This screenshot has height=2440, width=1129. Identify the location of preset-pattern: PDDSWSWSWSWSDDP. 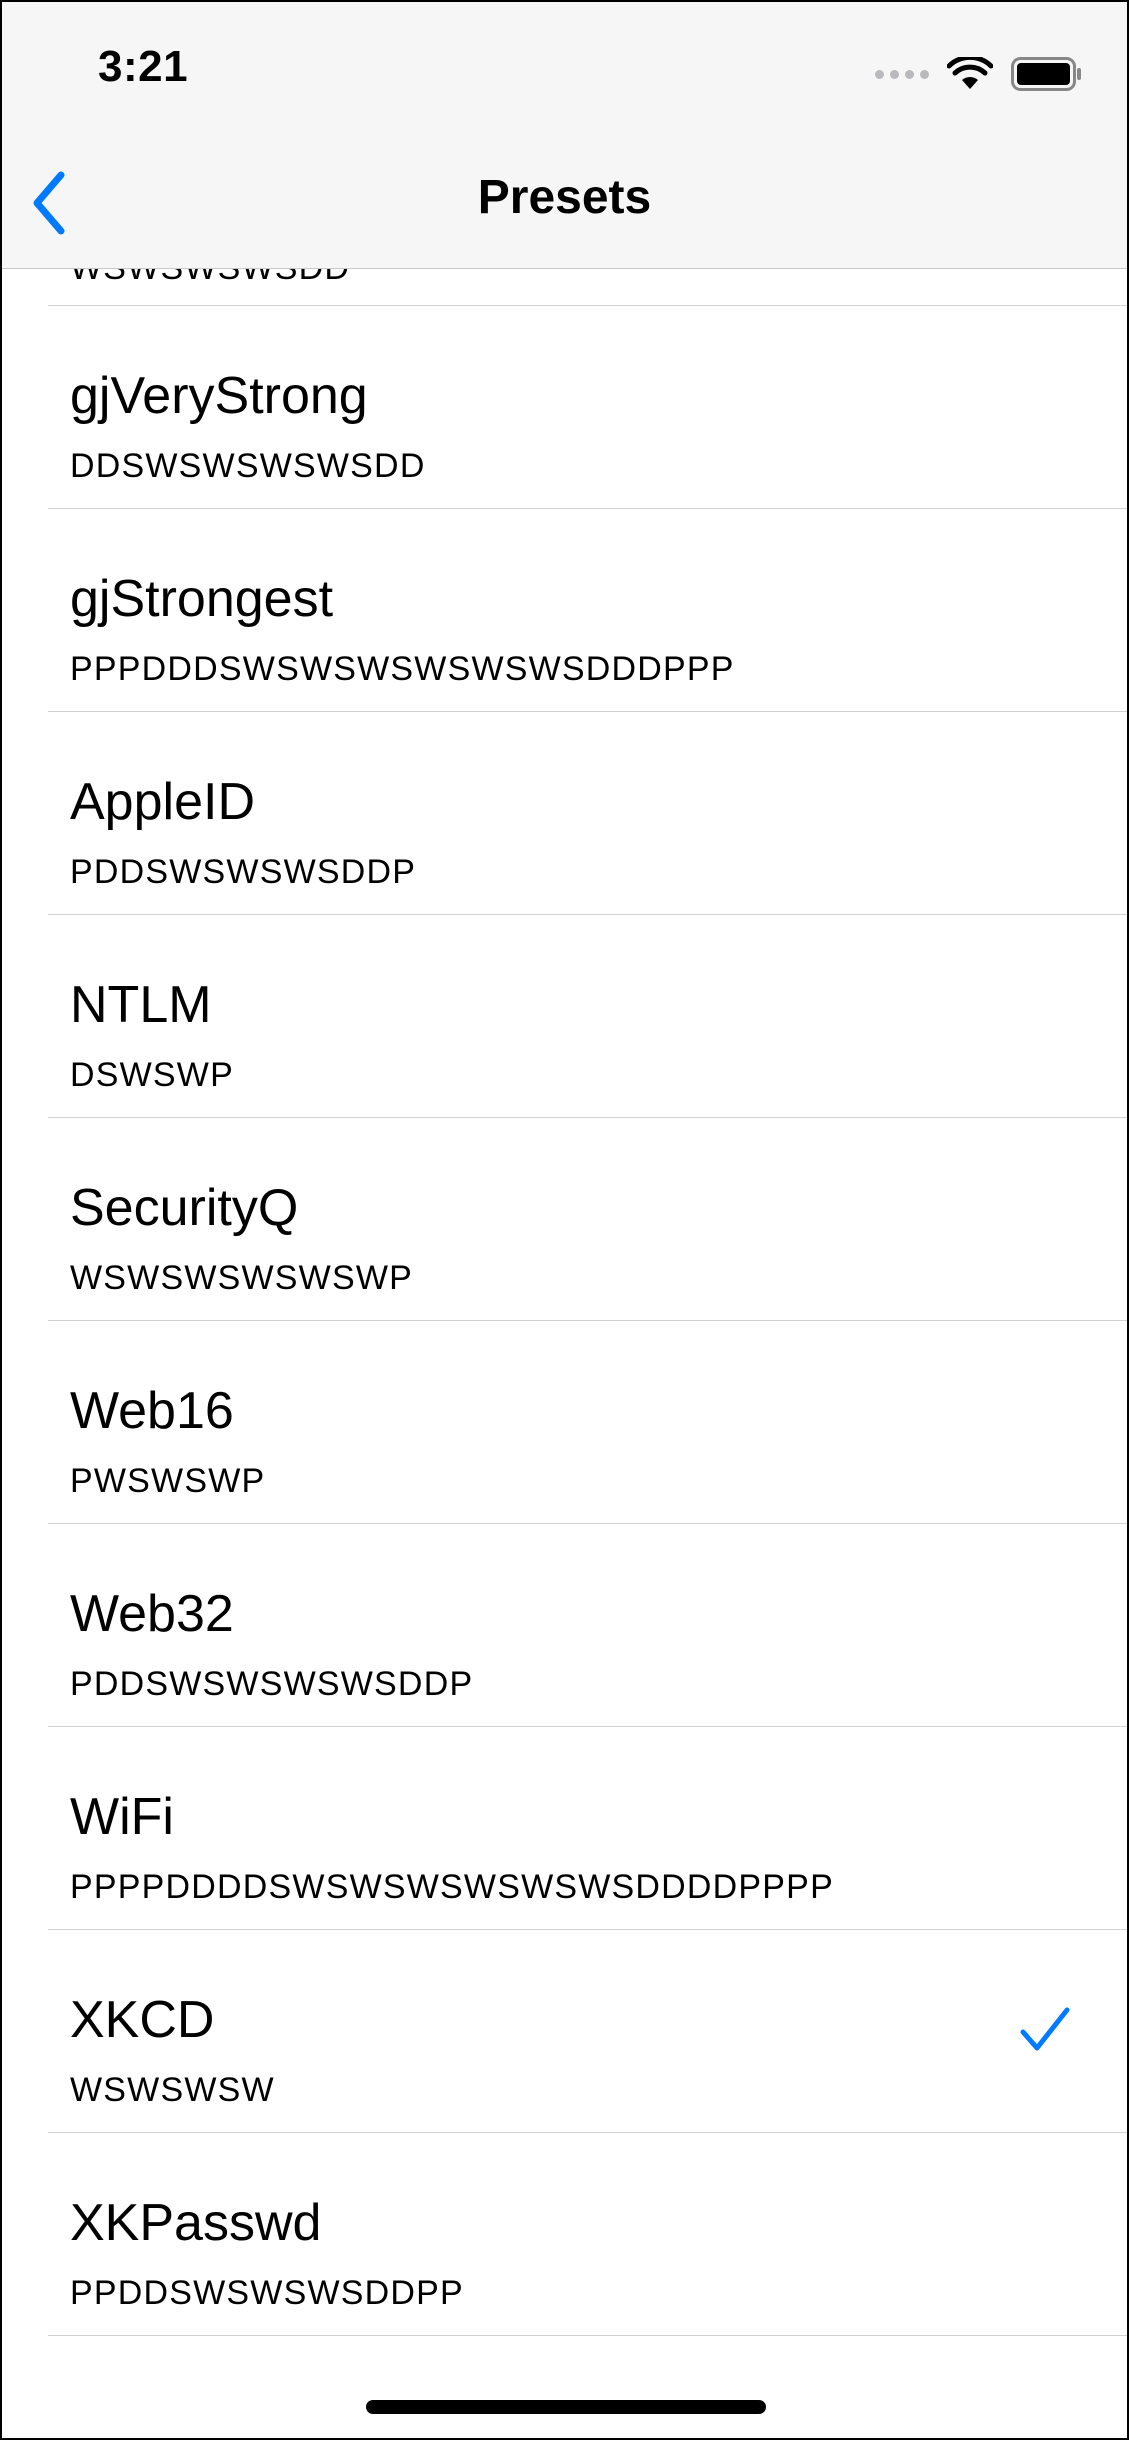
(272, 1684).